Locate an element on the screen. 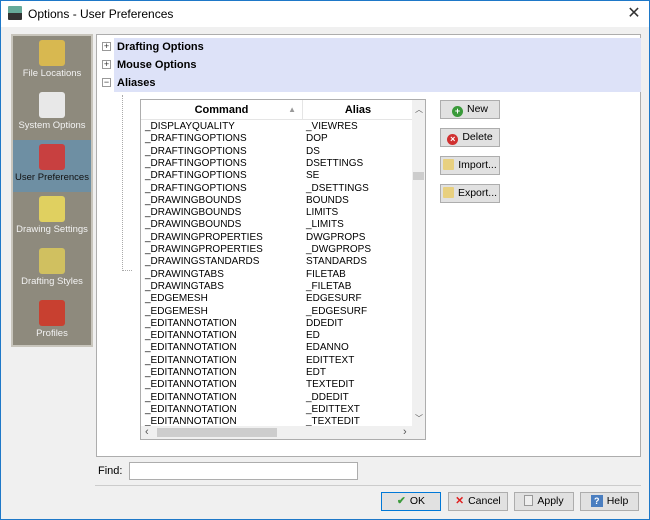  alias-cell: _EDITTEXT is located at coordinates (333, 409).